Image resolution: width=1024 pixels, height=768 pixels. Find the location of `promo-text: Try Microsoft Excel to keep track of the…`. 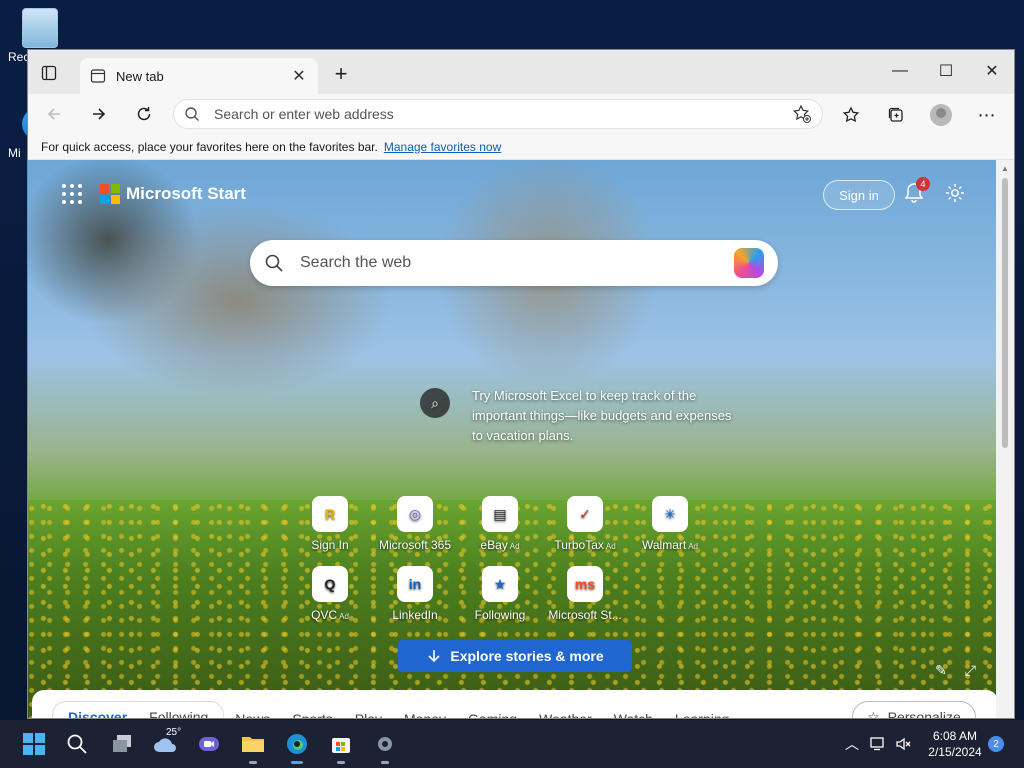

promo-text: Try Microsoft Excel to keep track of the… is located at coordinates (602, 415).